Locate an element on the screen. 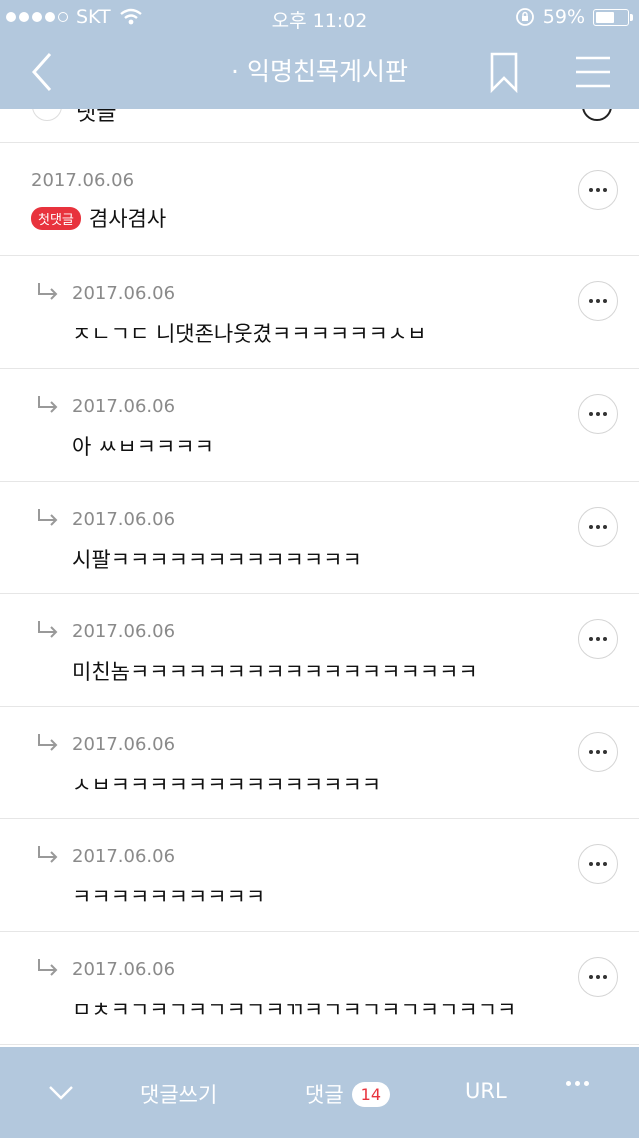 The image size is (639, 1138). comments-button: 댓글 14 is located at coordinates (347, 1094).